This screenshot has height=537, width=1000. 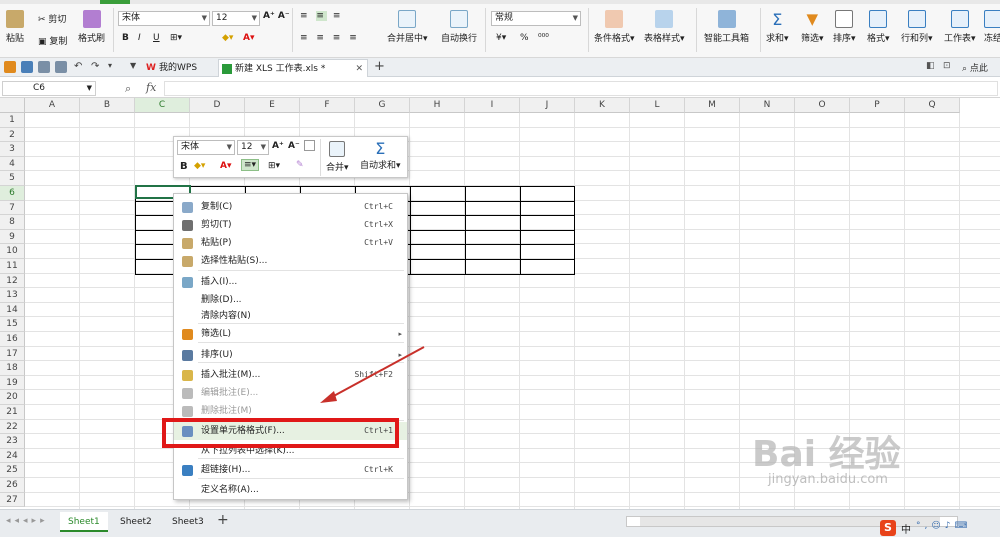 I want to click on mini-grow-font-button: A⁺, so click(x=278, y=146).